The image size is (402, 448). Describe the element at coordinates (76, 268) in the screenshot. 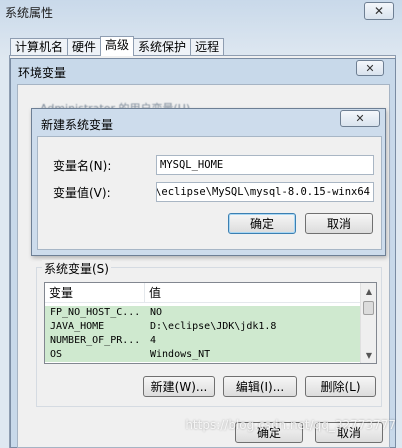

I see `system-variables-label: 系统变量(S)` at that location.